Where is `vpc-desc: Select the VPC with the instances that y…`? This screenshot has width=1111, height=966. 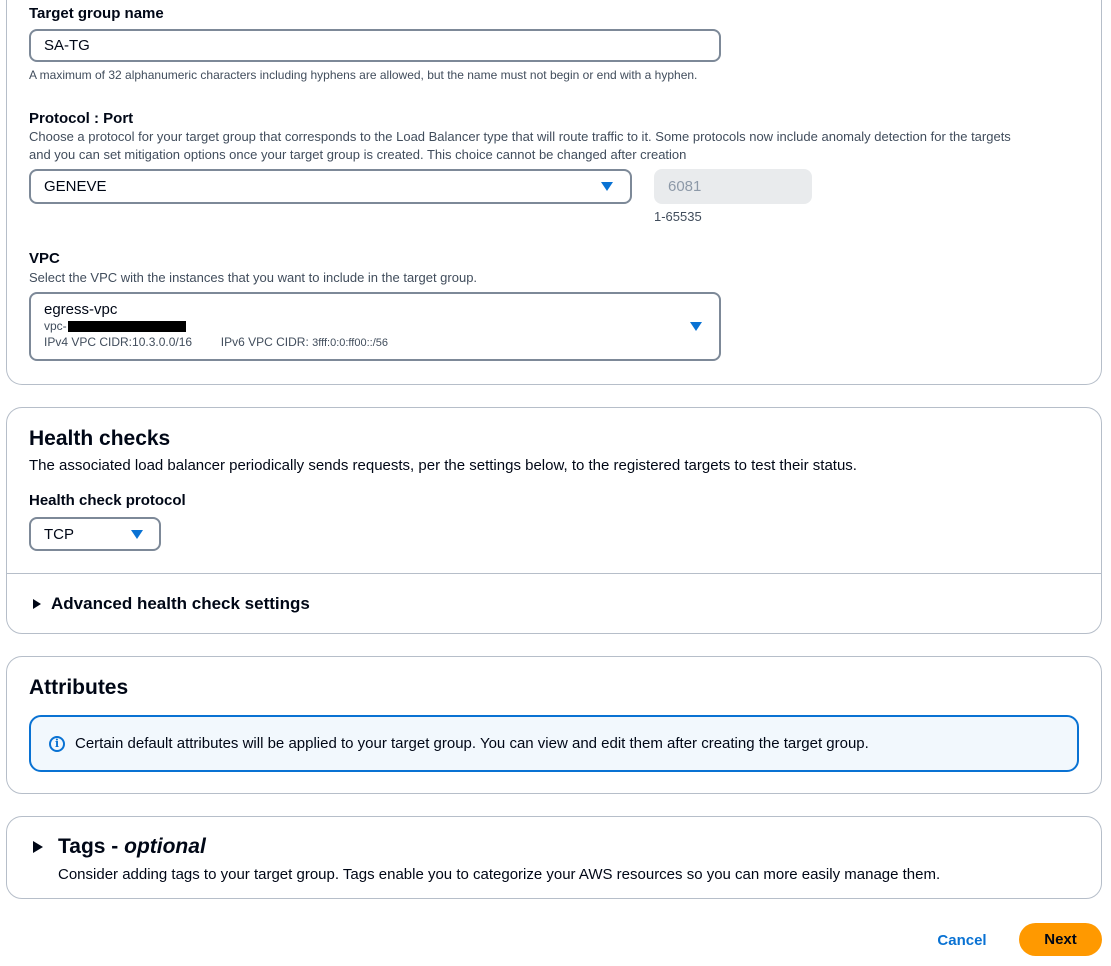 vpc-desc: Select the VPC with the instances that y… is located at coordinates (253, 277).